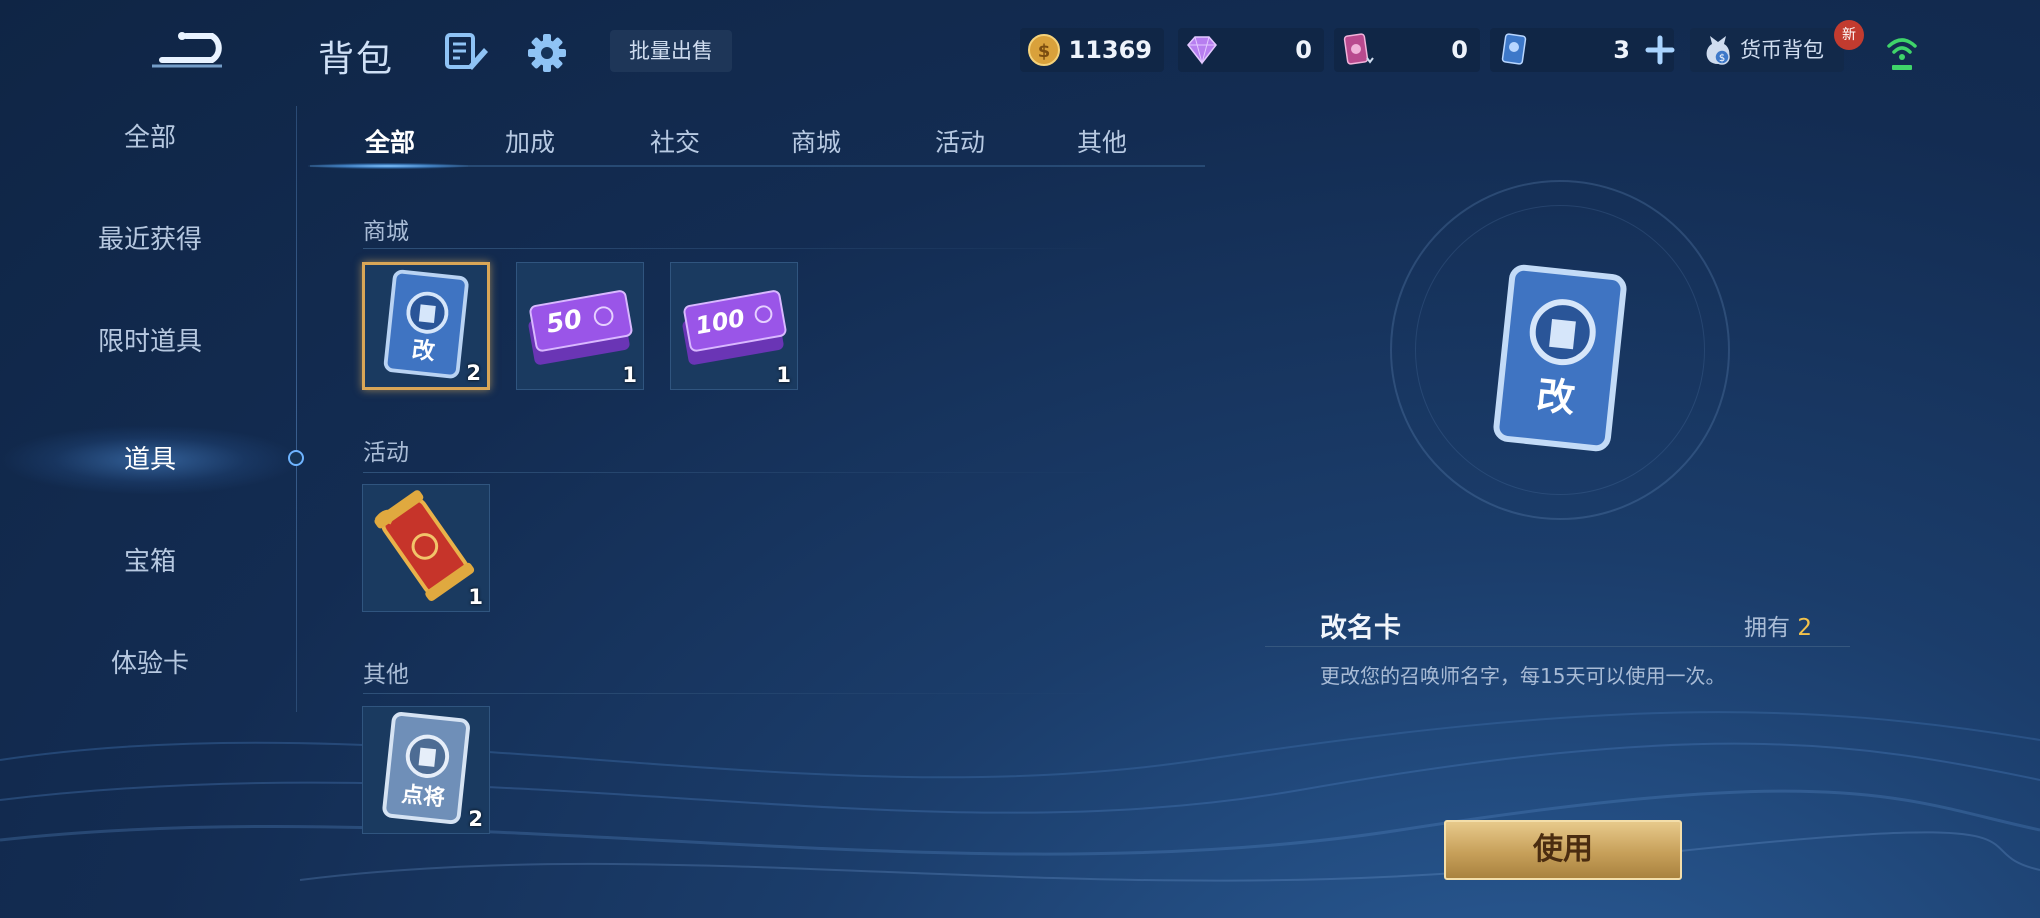 The height and width of the screenshot is (918, 2040). Describe the element at coordinates (150, 342) in the screenshot. I see `sidebar-item-limited: 限时道具` at that location.